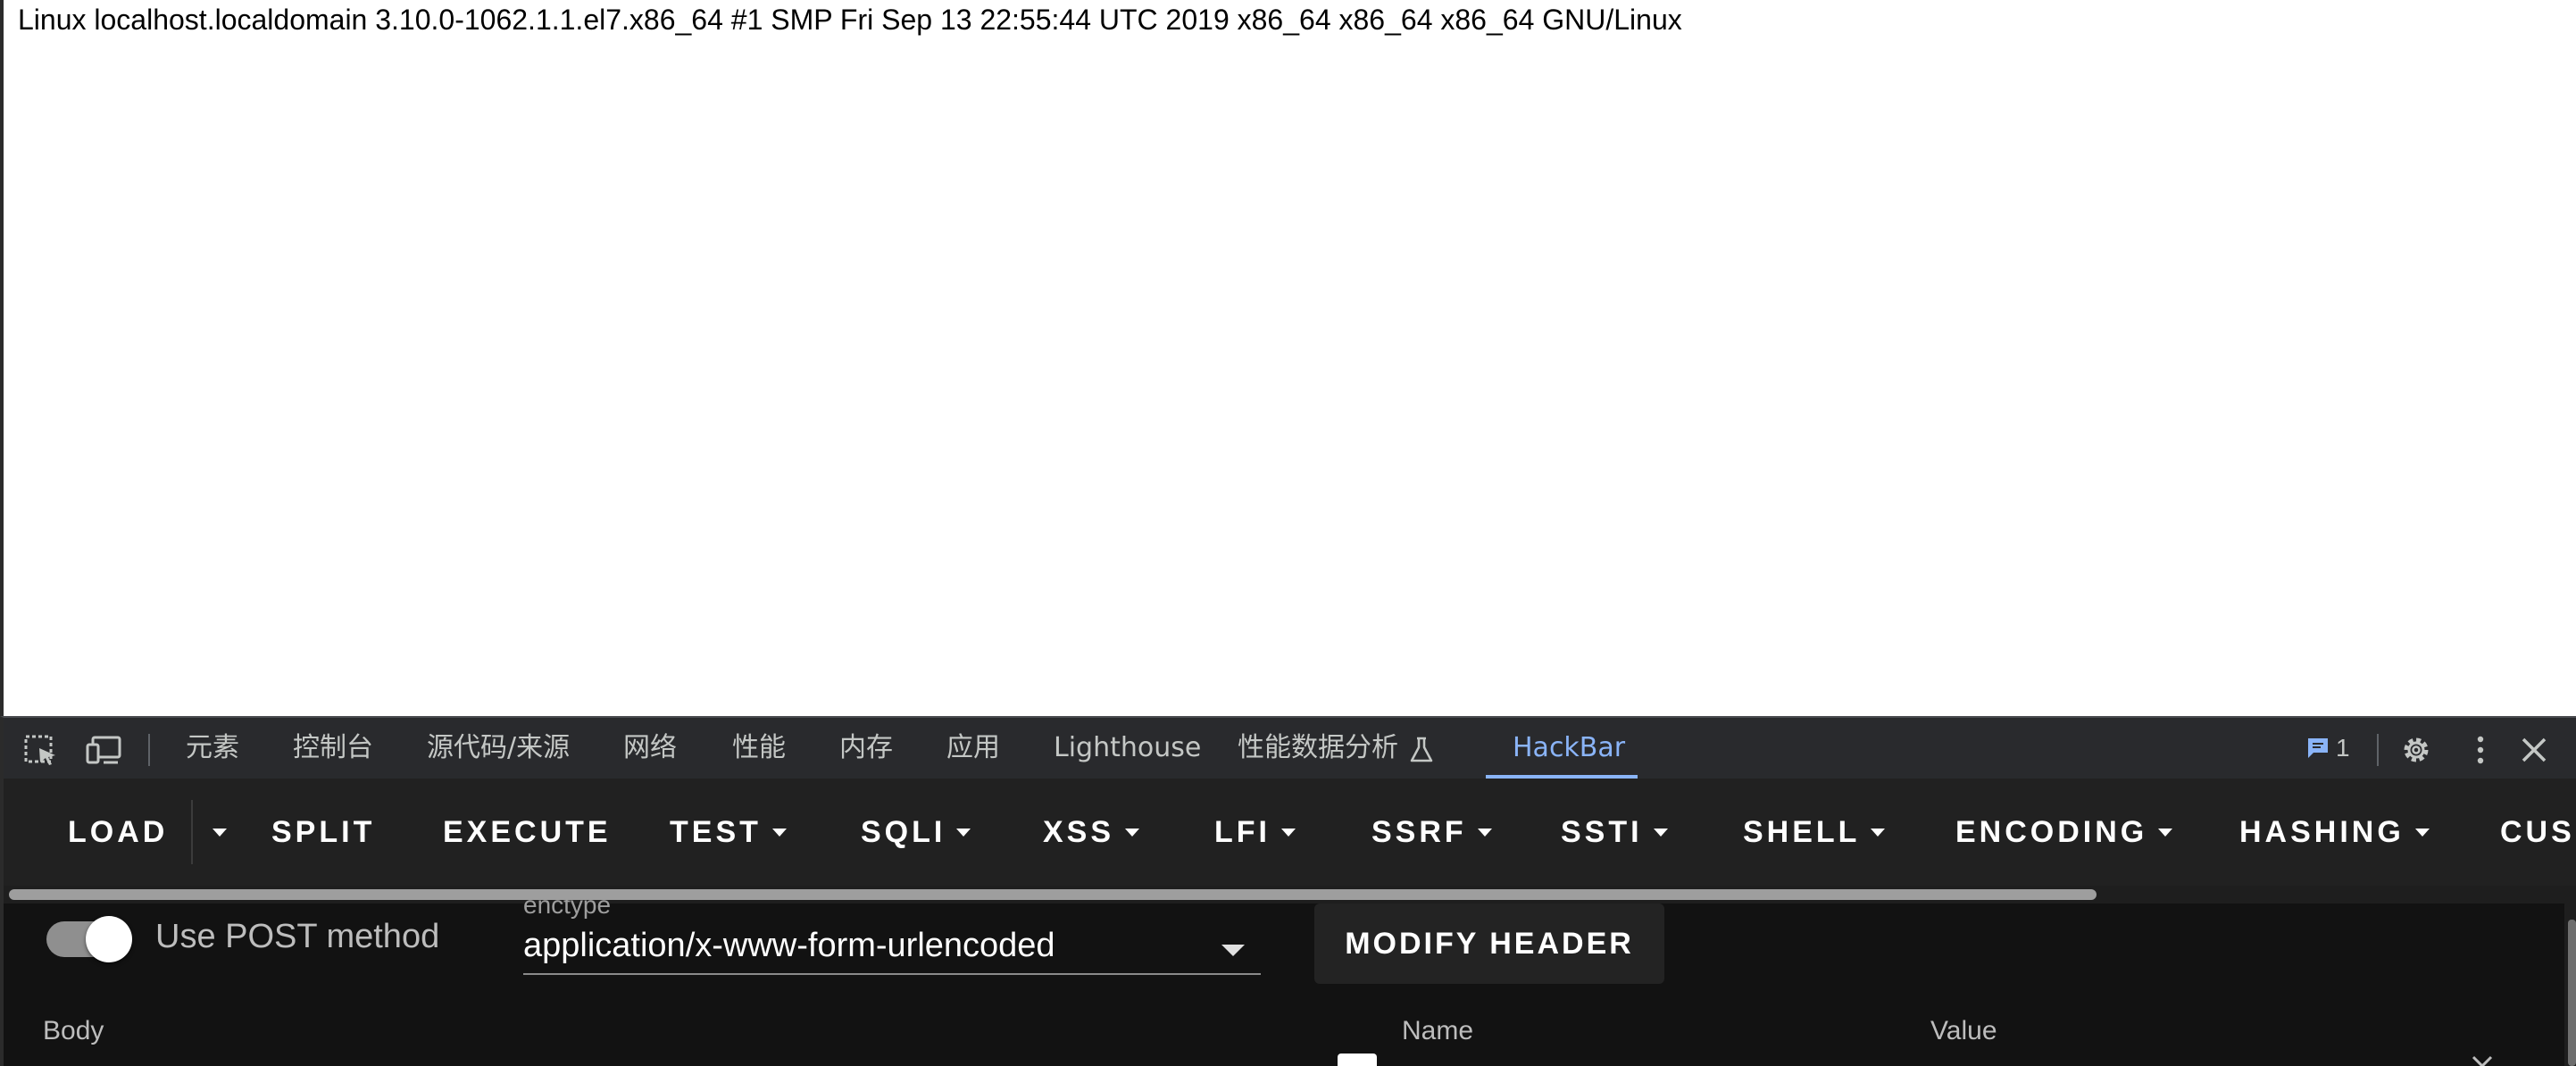 This screenshot has width=2576, height=1066. What do you see at coordinates (903, 832) in the screenshot?
I see `sqli-label: SQLI` at bounding box center [903, 832].